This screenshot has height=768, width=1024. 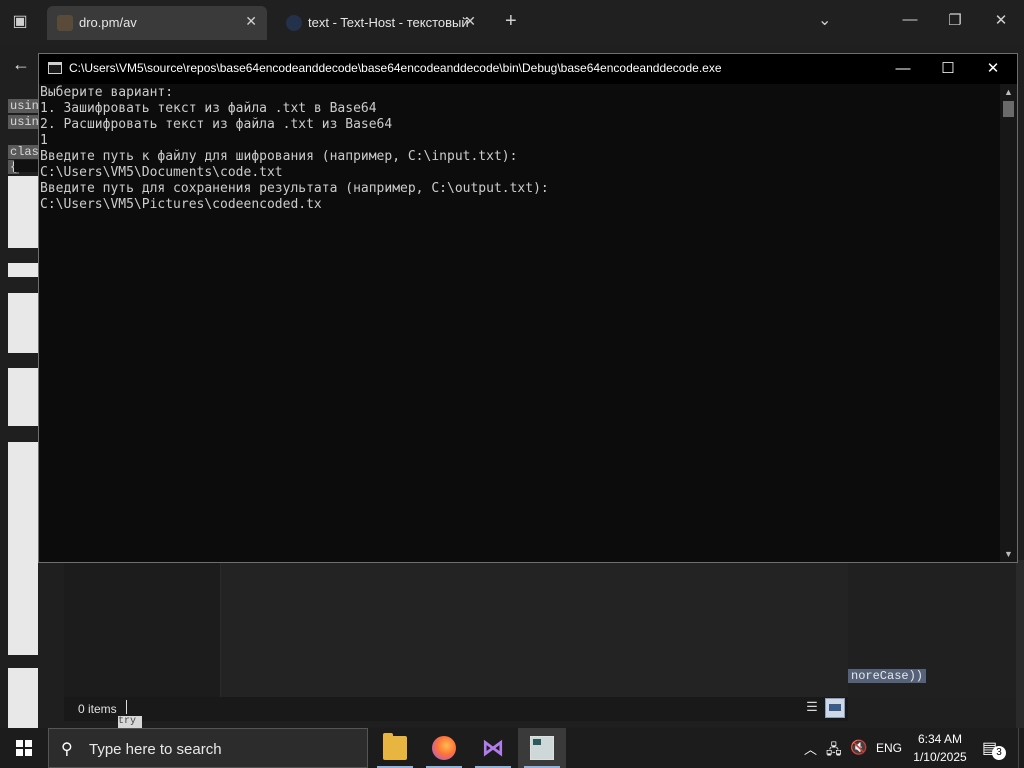 I want to click on firefox-icon, so click(x=444, y=748).